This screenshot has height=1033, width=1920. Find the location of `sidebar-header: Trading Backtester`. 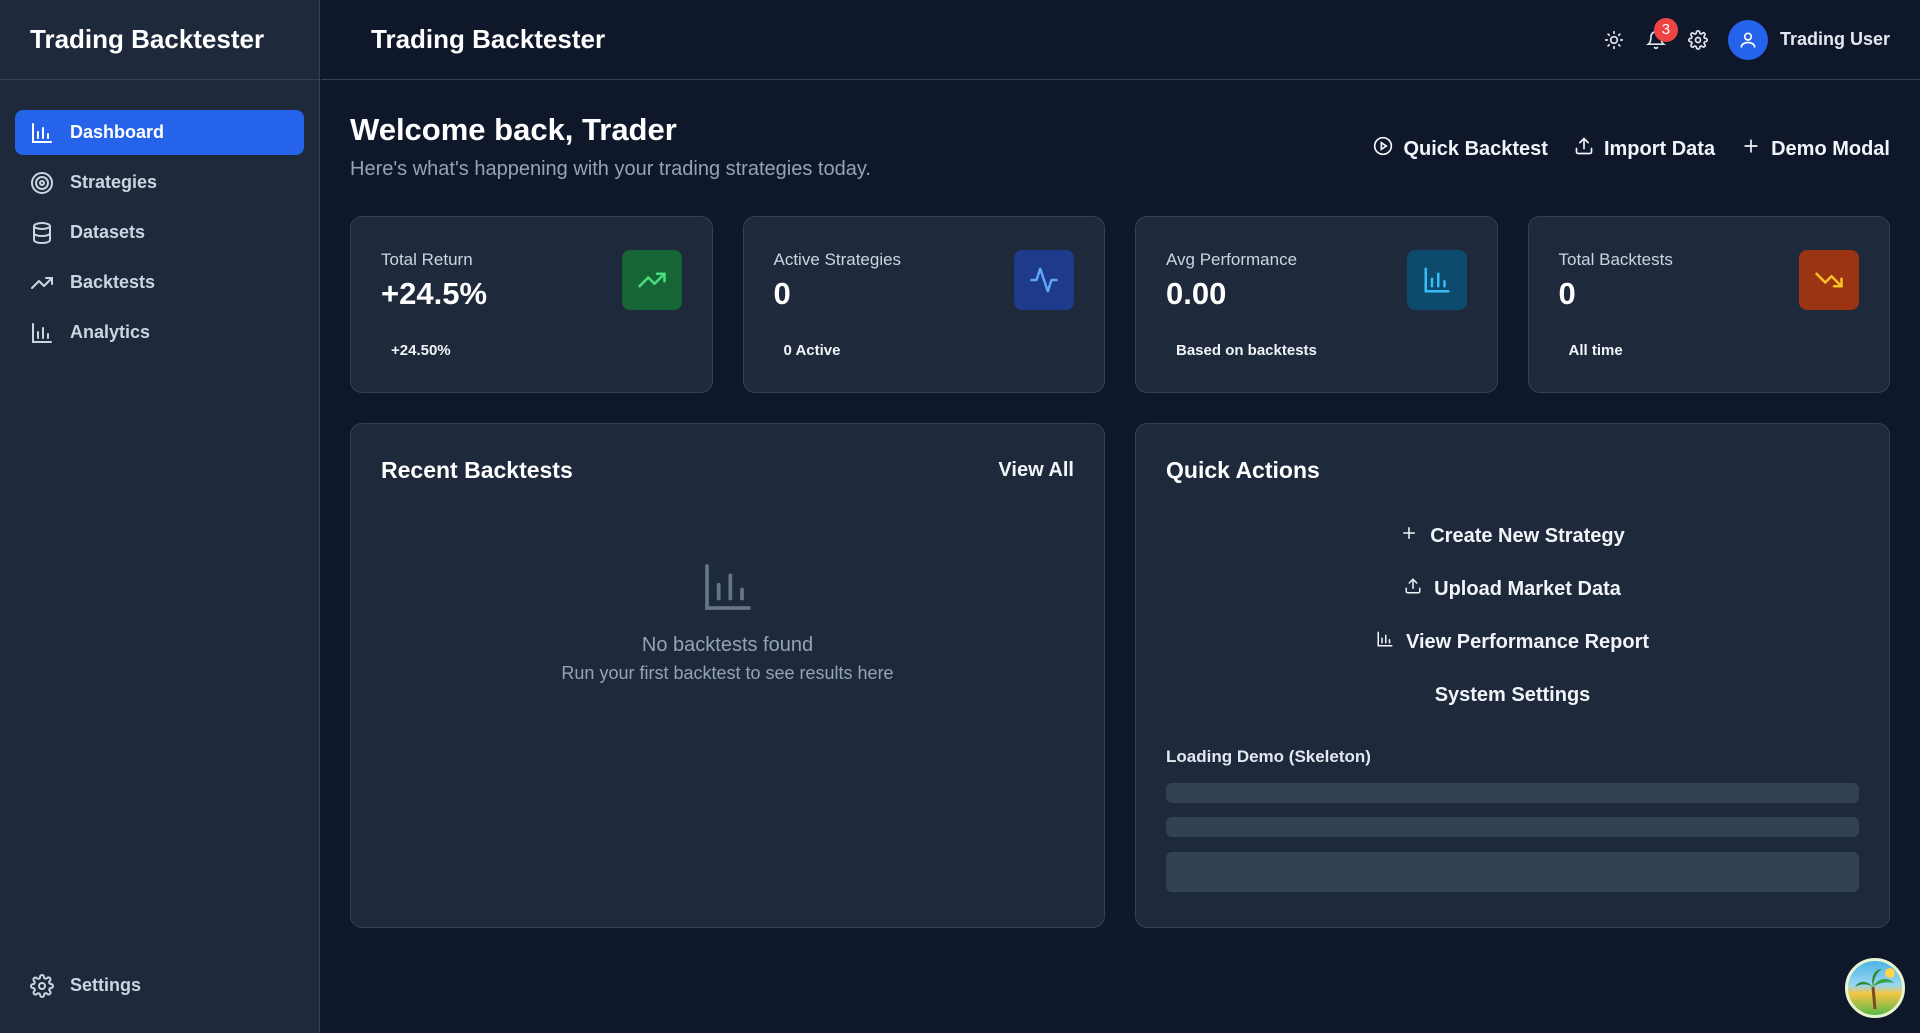

sidebar-header: Trading Backtester is located at coordinates (159, 40).